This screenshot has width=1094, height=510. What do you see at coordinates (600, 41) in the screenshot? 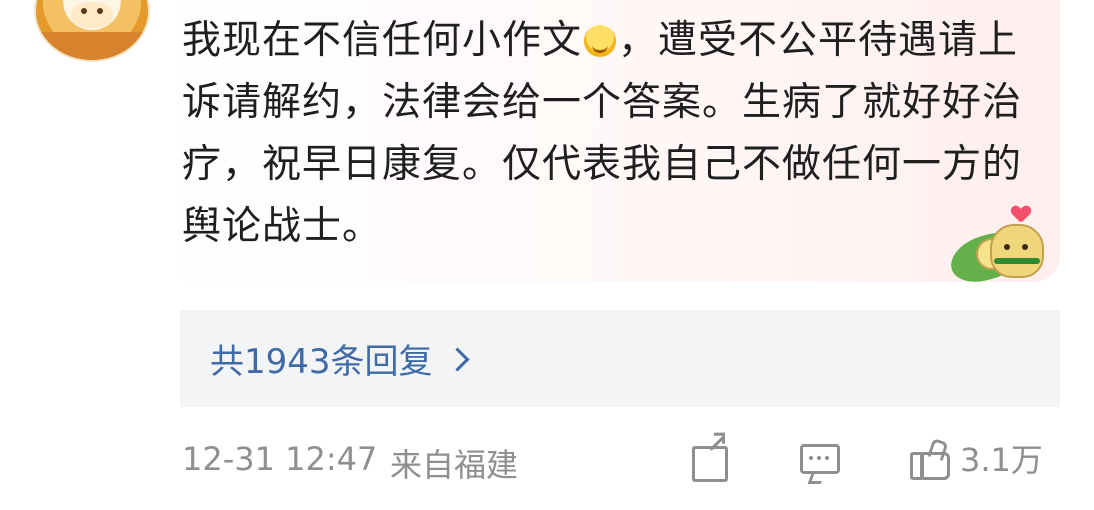
I see `laughing-with-tears-emoji-icon` at bounding box center [600, 41].